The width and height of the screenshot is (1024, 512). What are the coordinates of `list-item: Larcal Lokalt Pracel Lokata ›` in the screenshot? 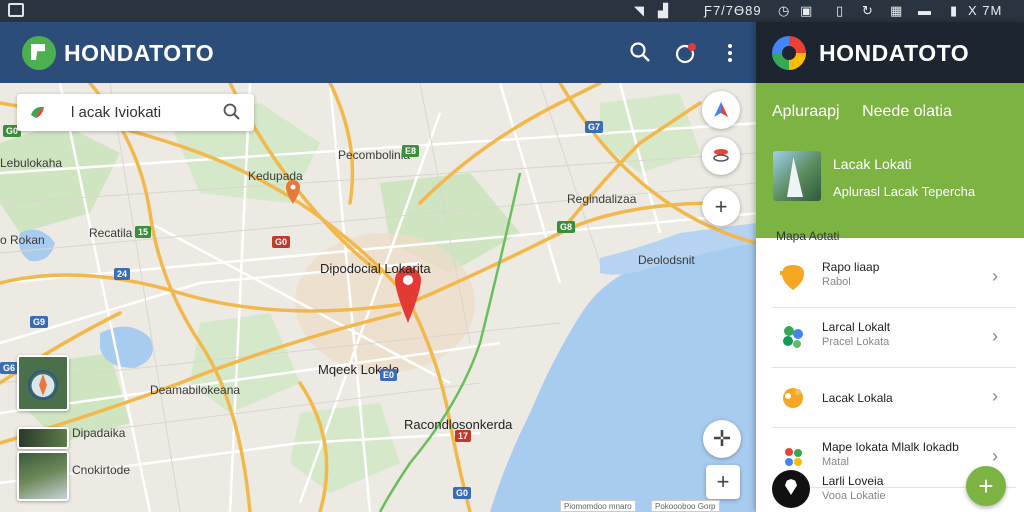 It's located at (894, 338).